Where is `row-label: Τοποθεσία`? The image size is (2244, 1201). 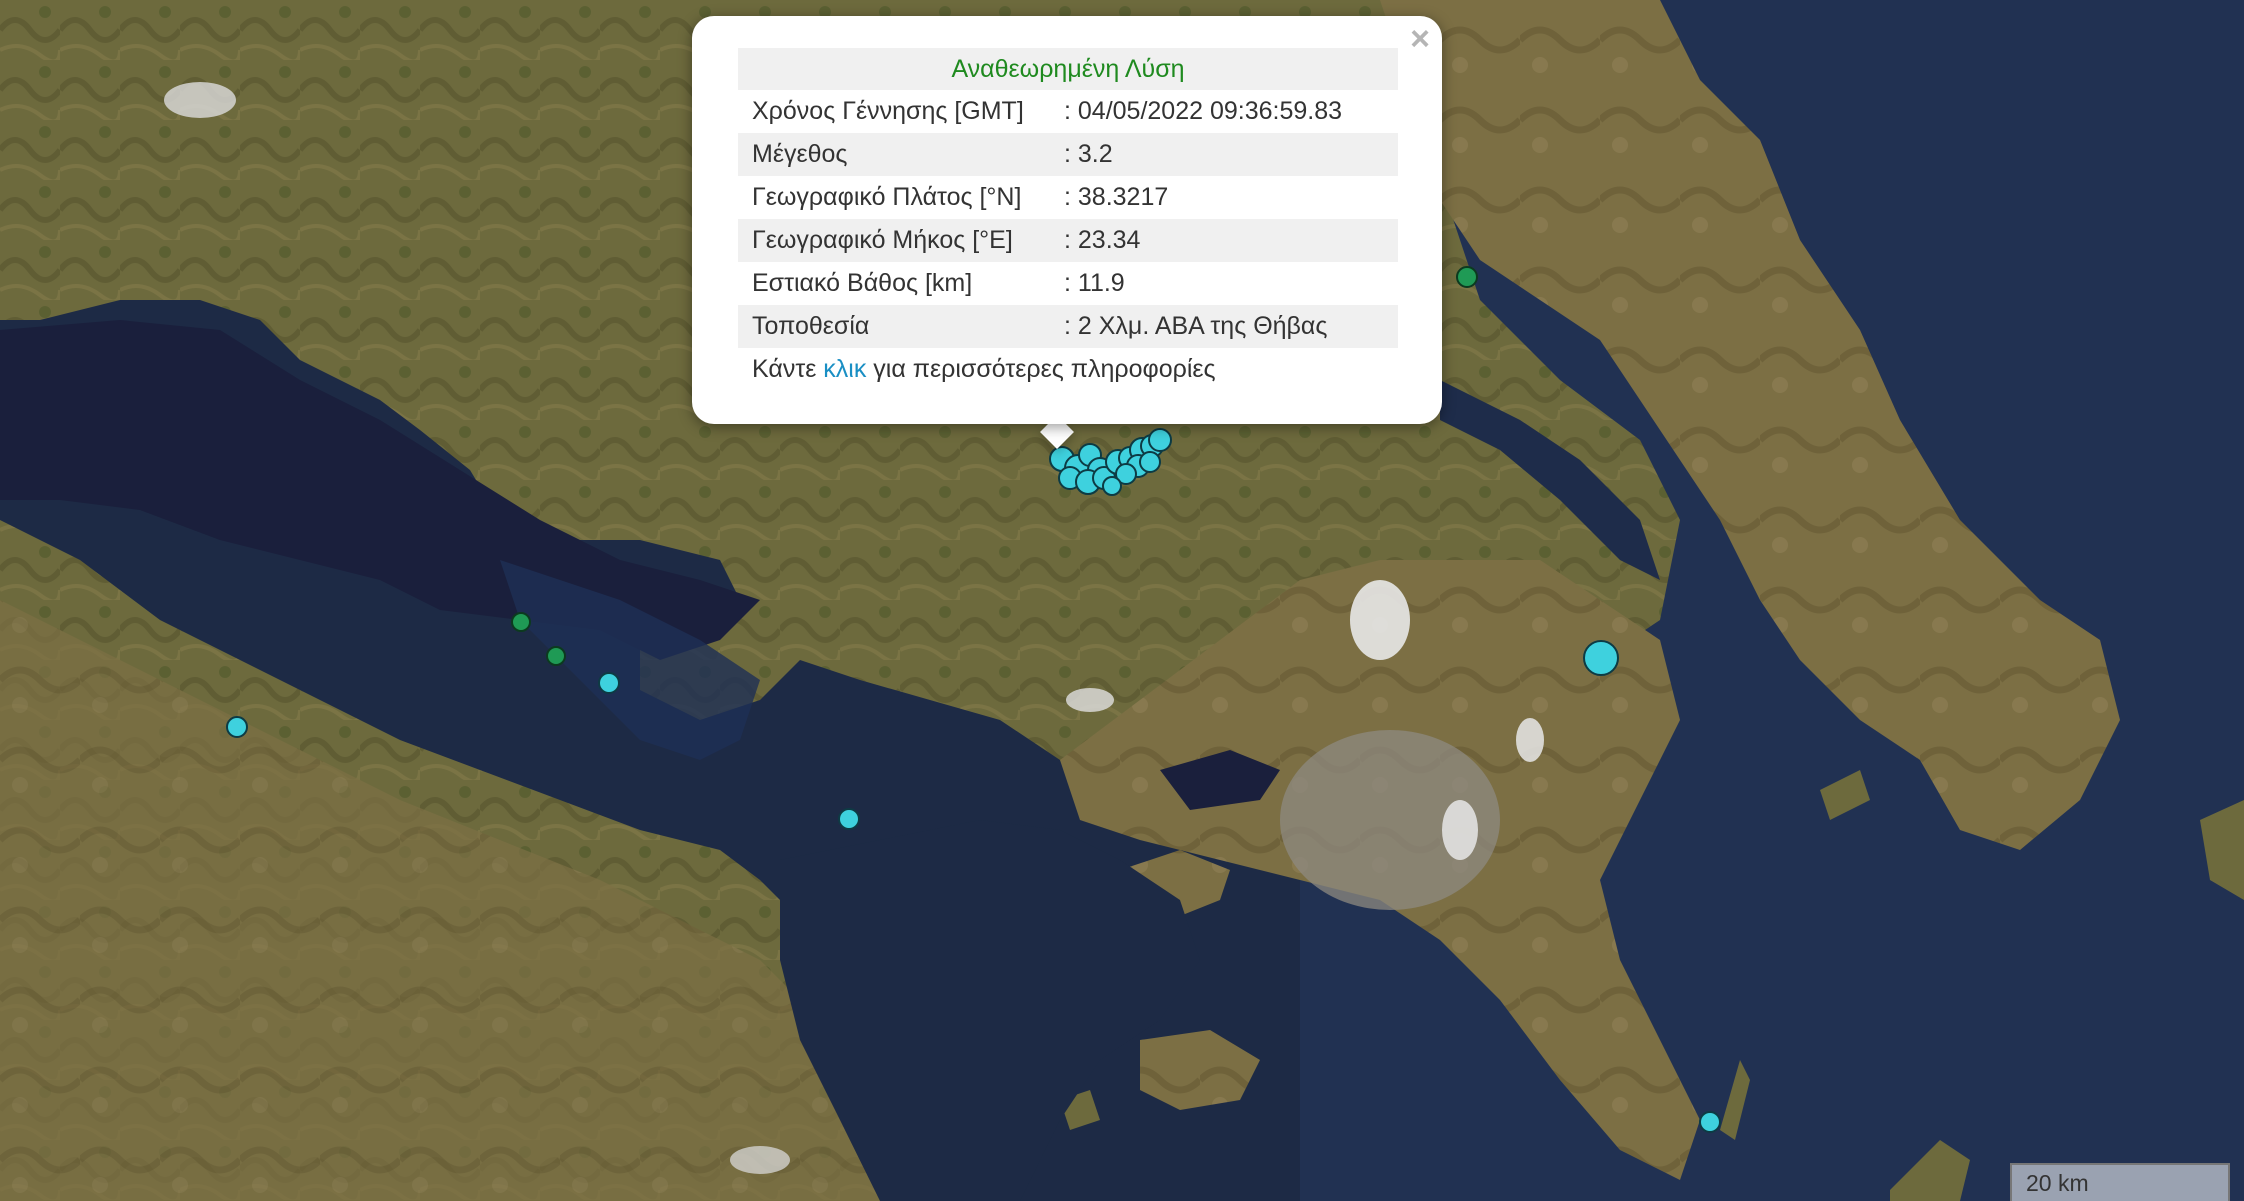 row-label: Τοποθεσία is located at coordinates (811, 326).